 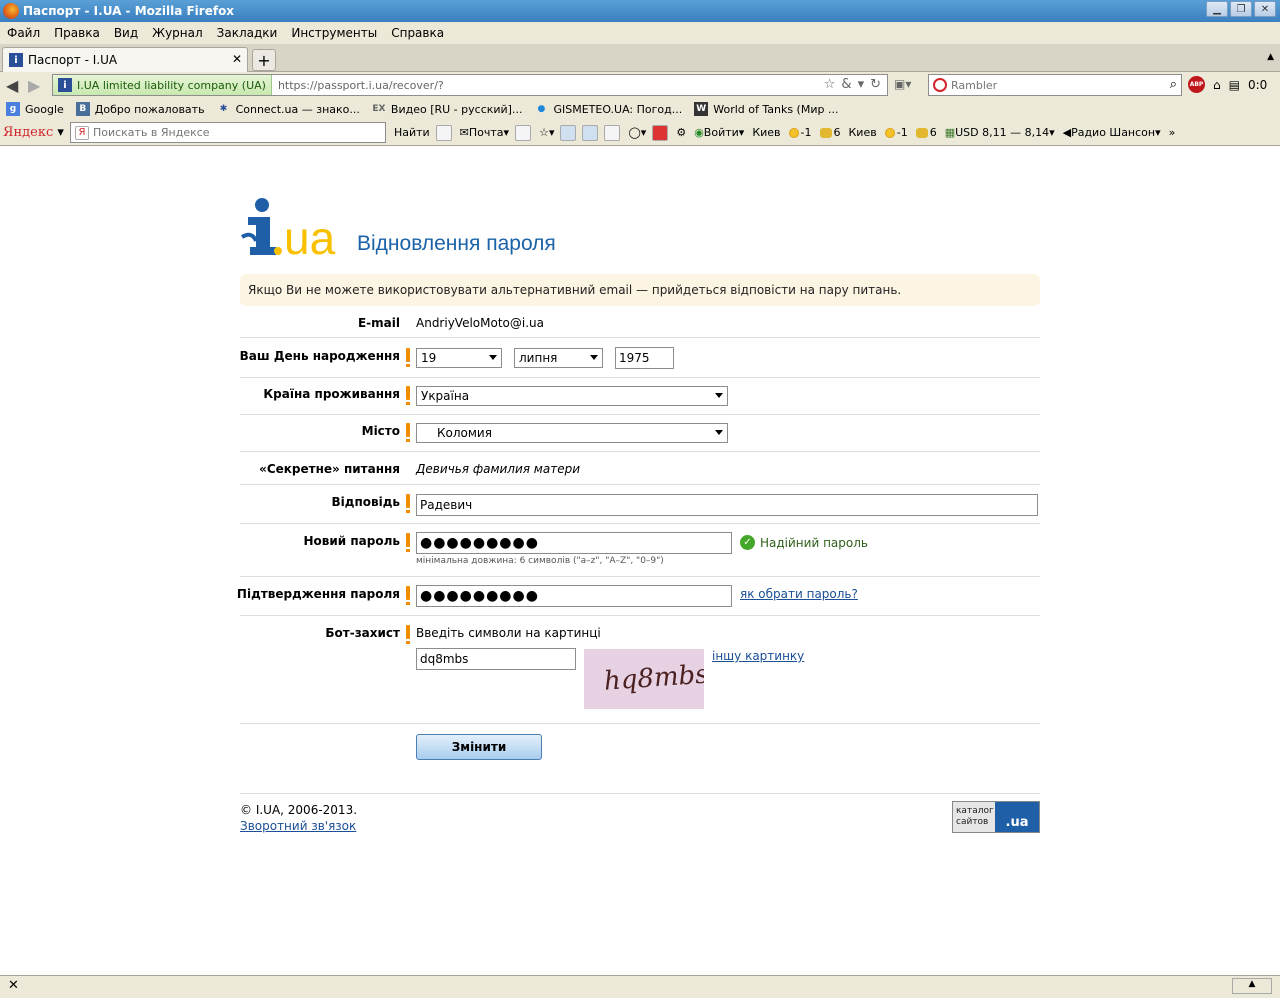 I want to click on web-search-box: ⌕, so click(x=1055, y=85).